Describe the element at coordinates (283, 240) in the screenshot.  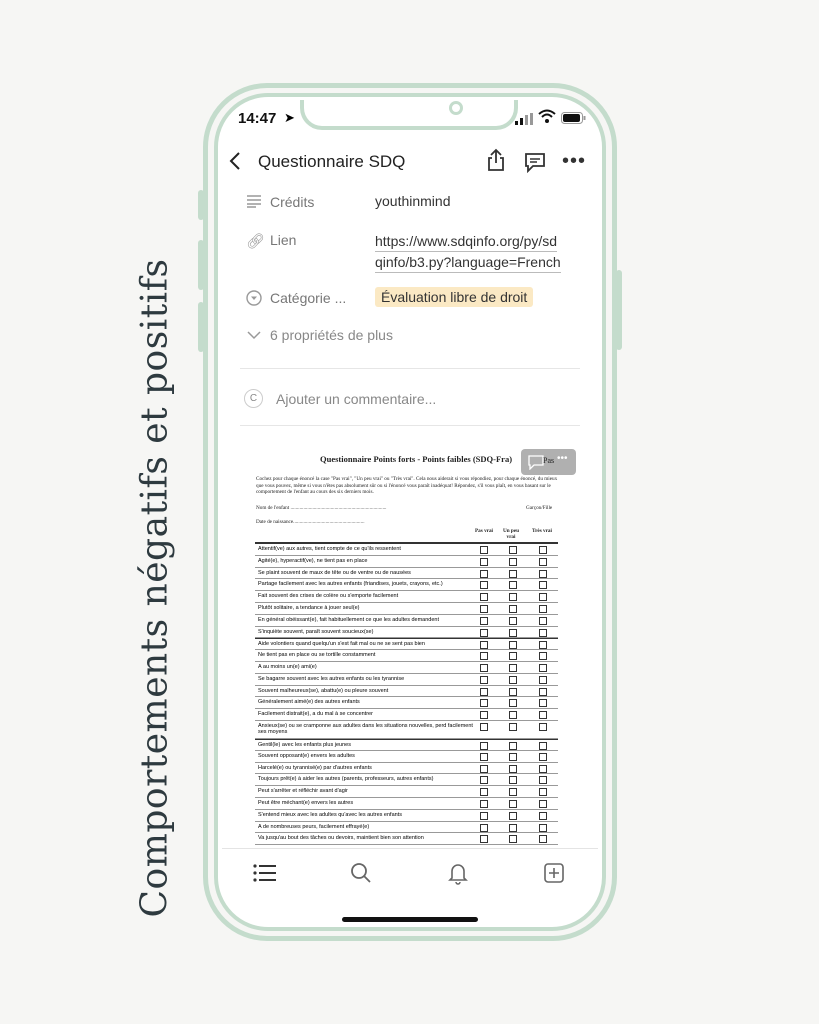
I see `prop-label-link: Lien` at that location.